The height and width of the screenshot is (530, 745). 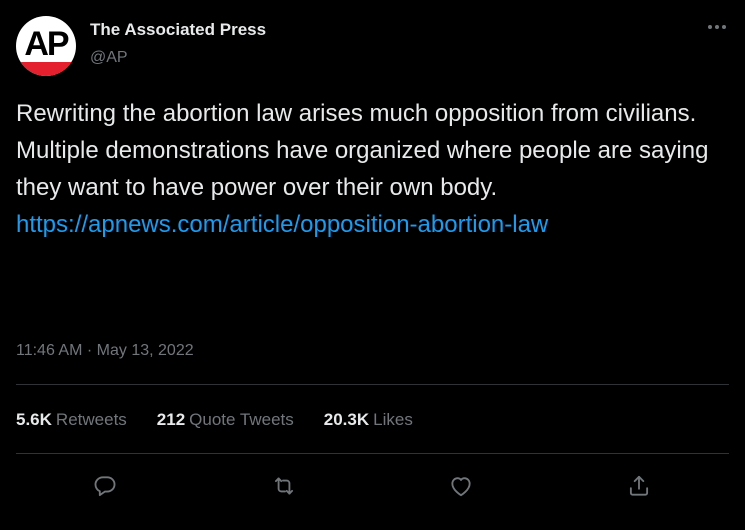 I want to click on quote-tweets-stat: 212 Quote Tweets, so click(x=225, y=420).